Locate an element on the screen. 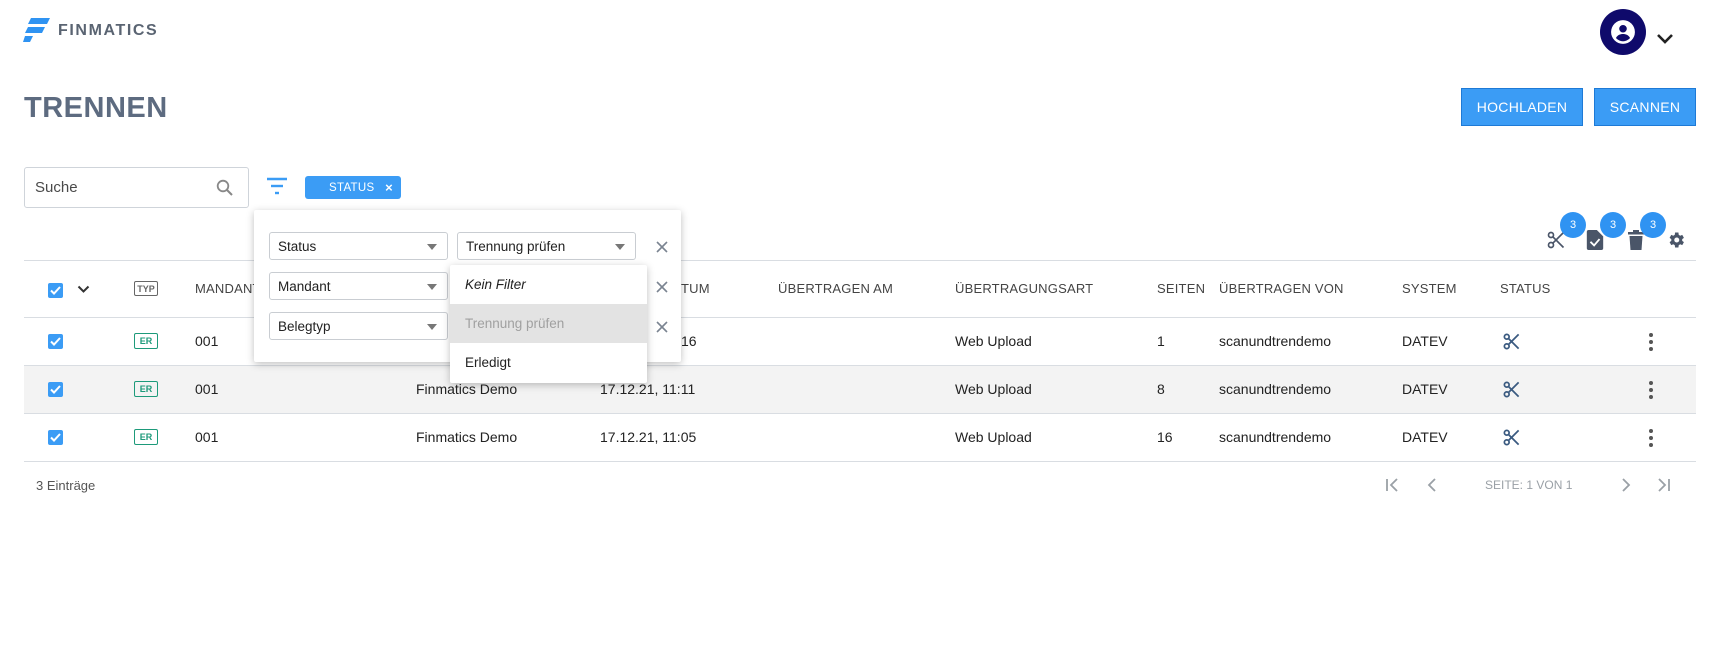 This screenshot has height=647, width=1718. column-header-seiten: SEITEN is located at coordinates (1181, 288).